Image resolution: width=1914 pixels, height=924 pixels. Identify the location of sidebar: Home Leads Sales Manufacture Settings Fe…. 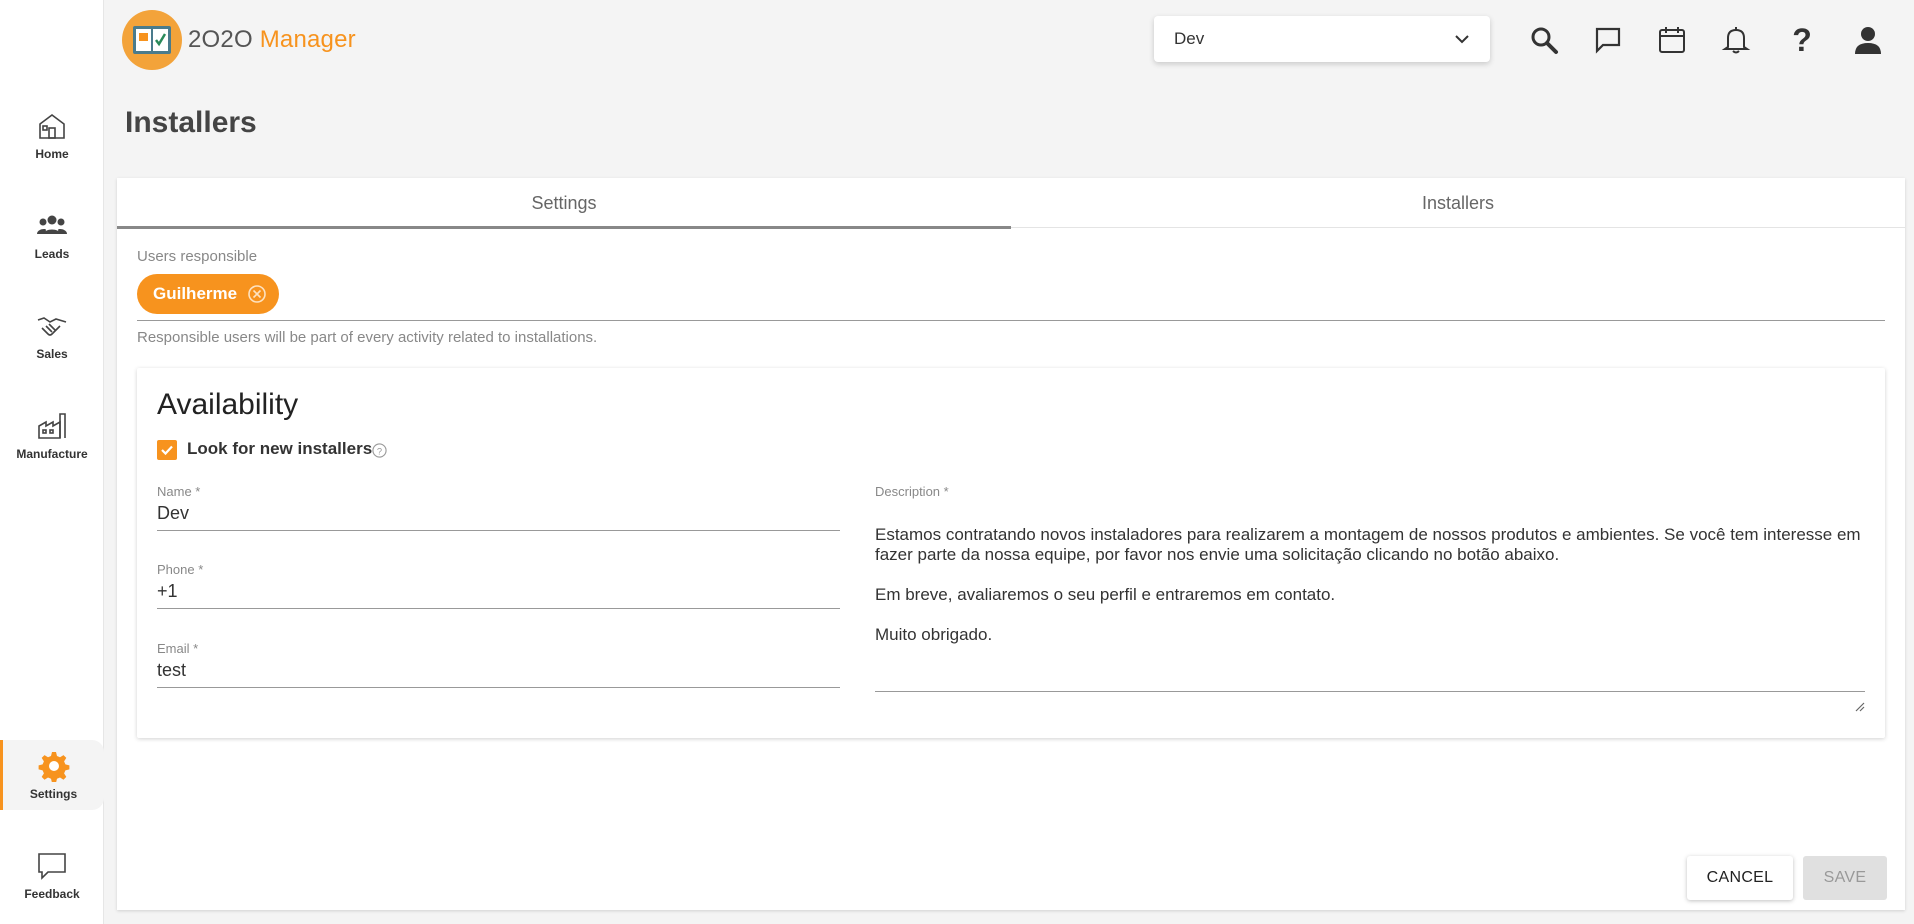
(52, 462).